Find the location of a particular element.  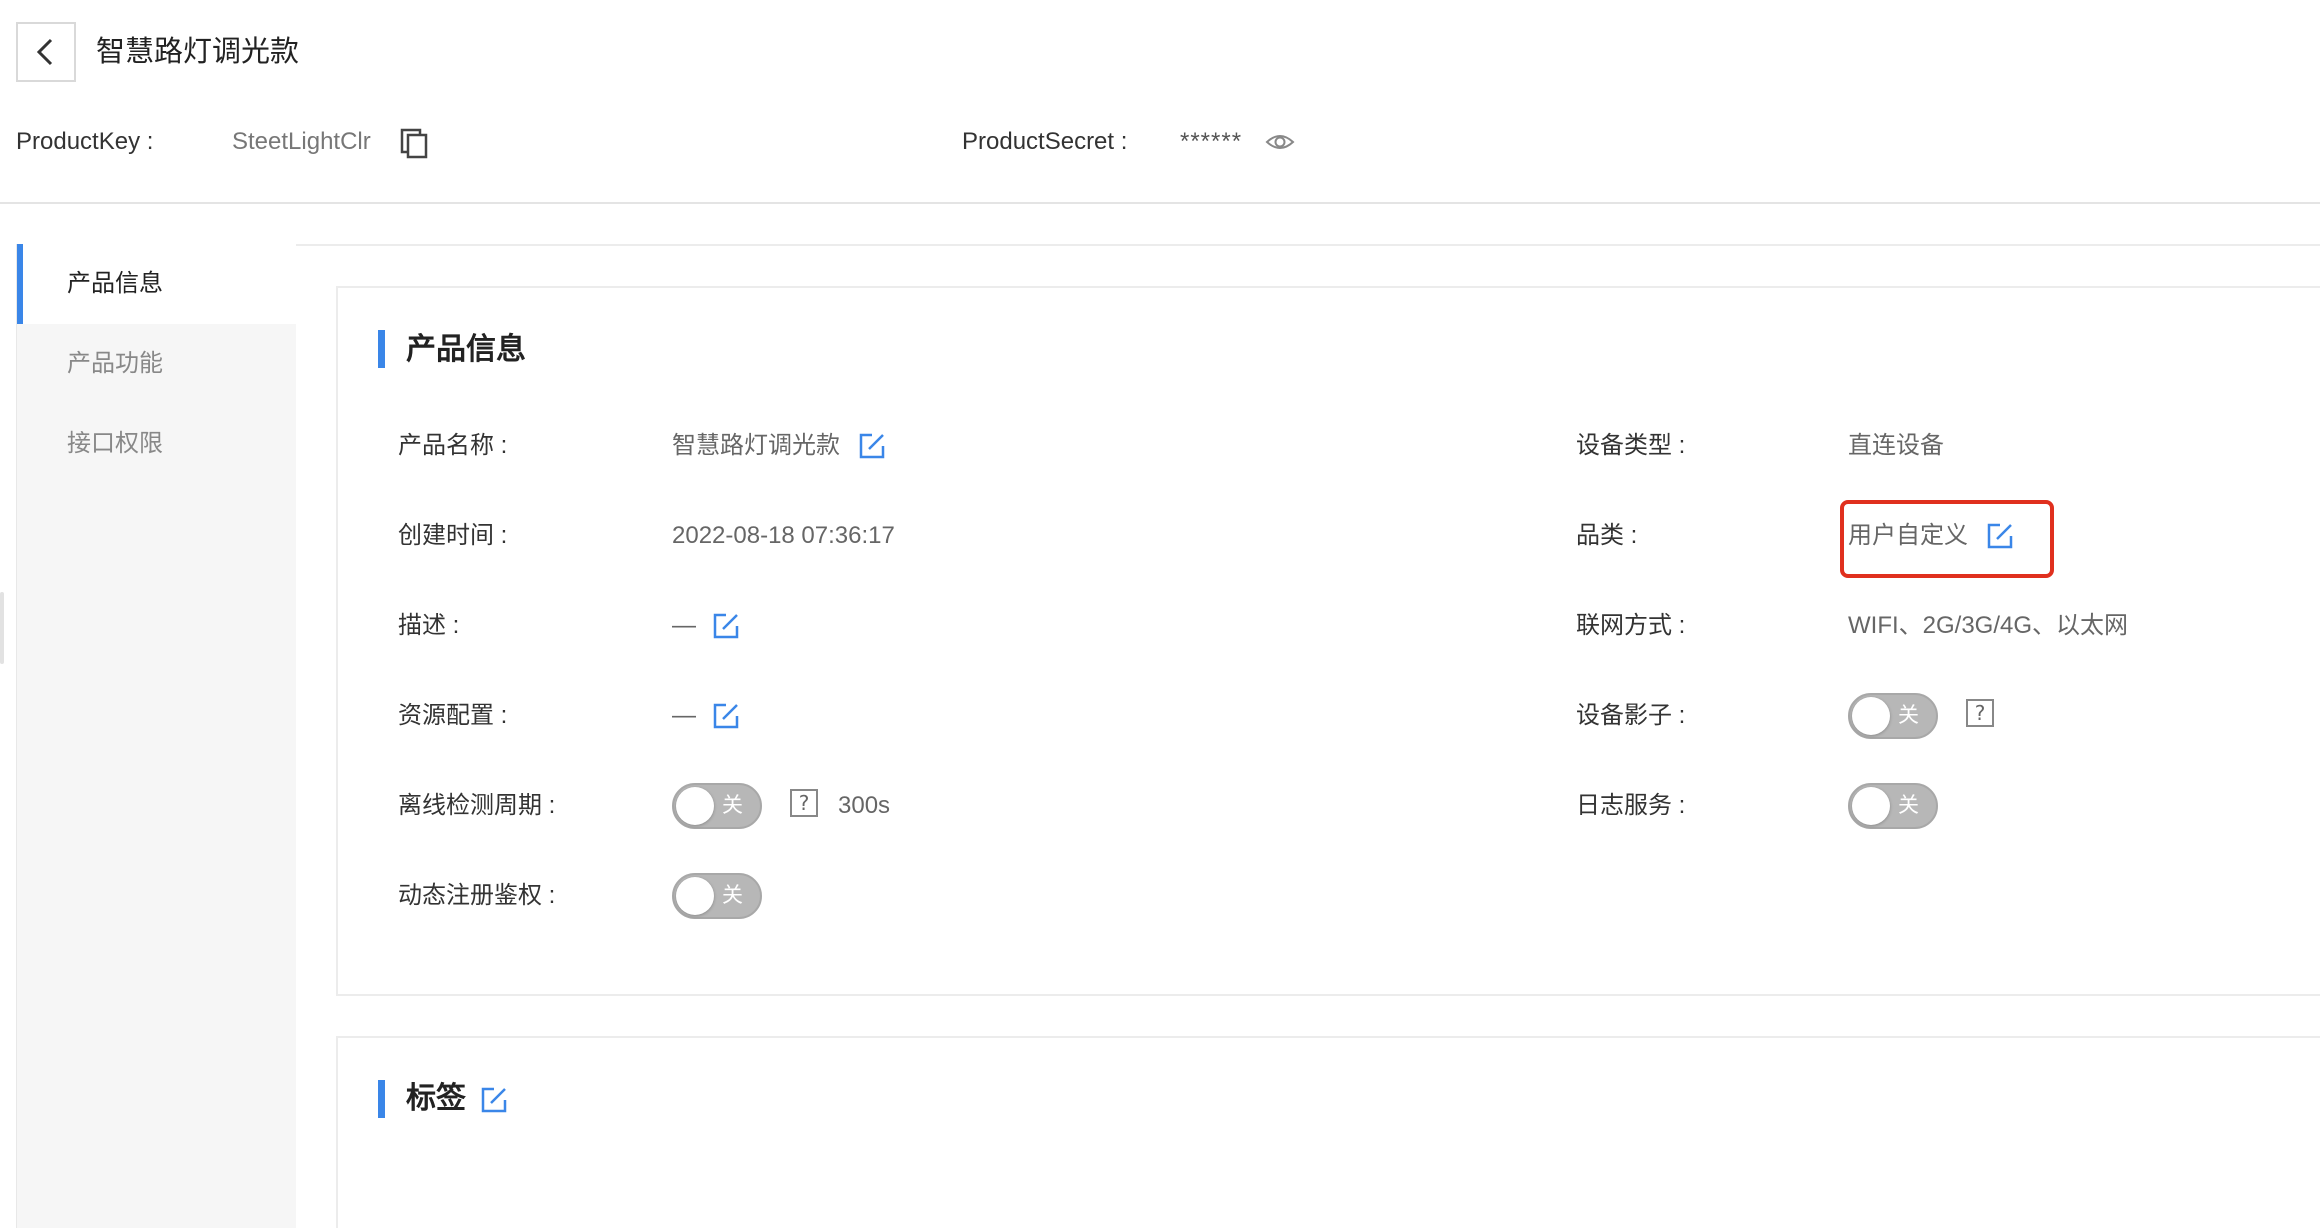

offline-period-value: 300s is located at coordinates (864, 805).